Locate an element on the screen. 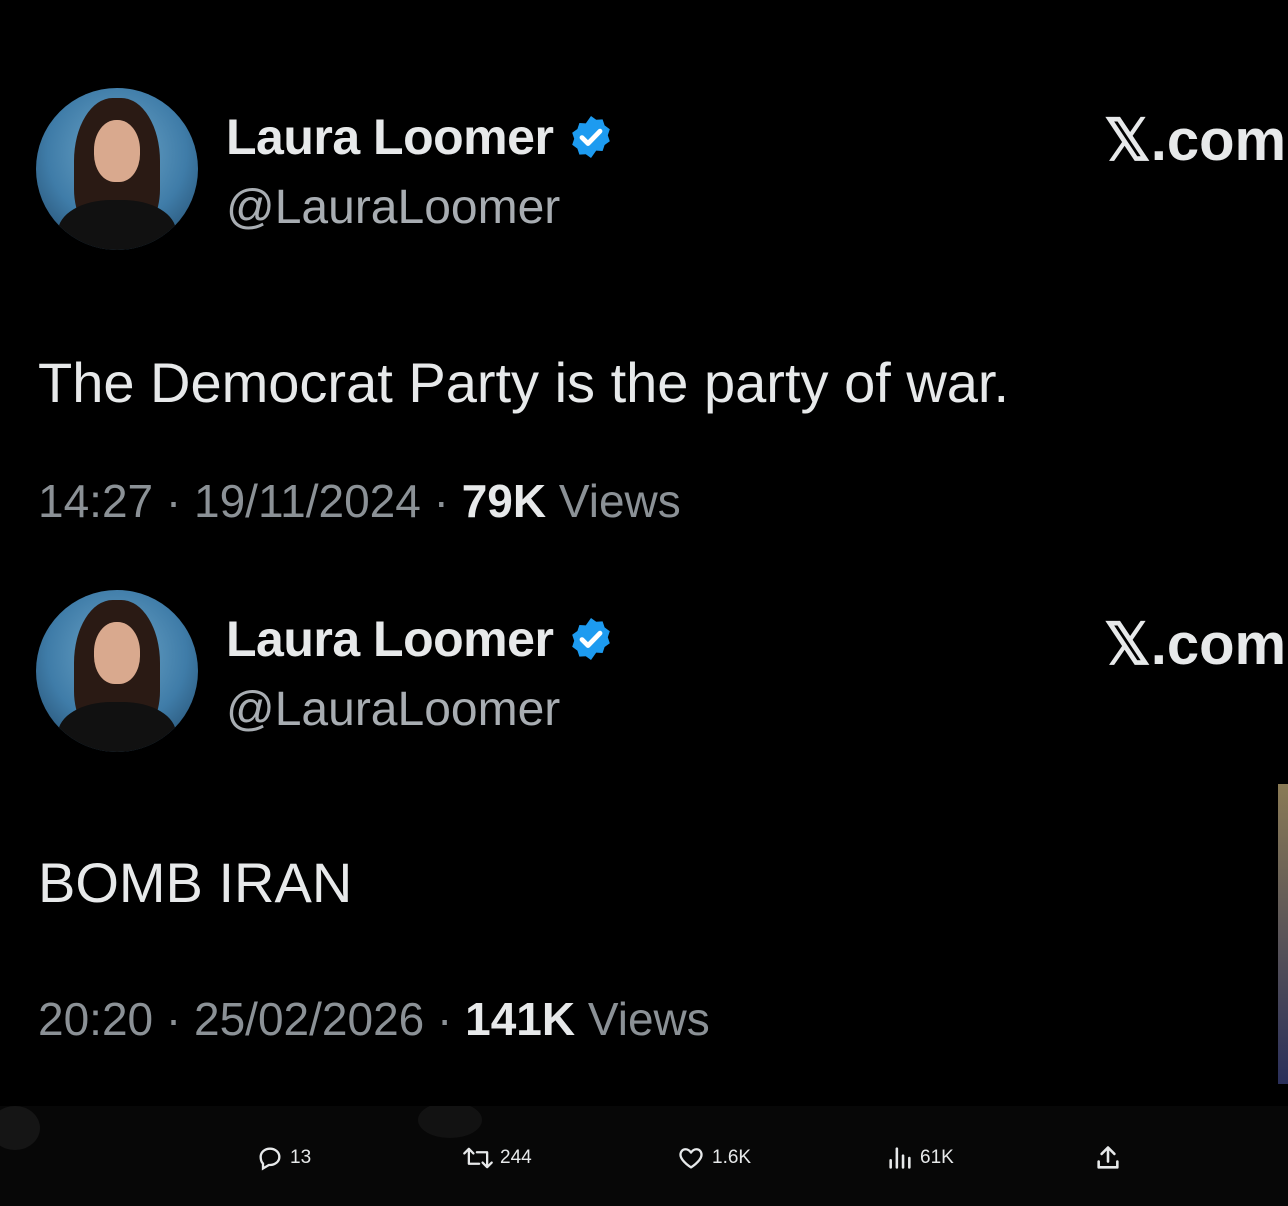 This screenshot has height=1206, width=1288. reply-count: 13 is located at coordinates (301, 1157).